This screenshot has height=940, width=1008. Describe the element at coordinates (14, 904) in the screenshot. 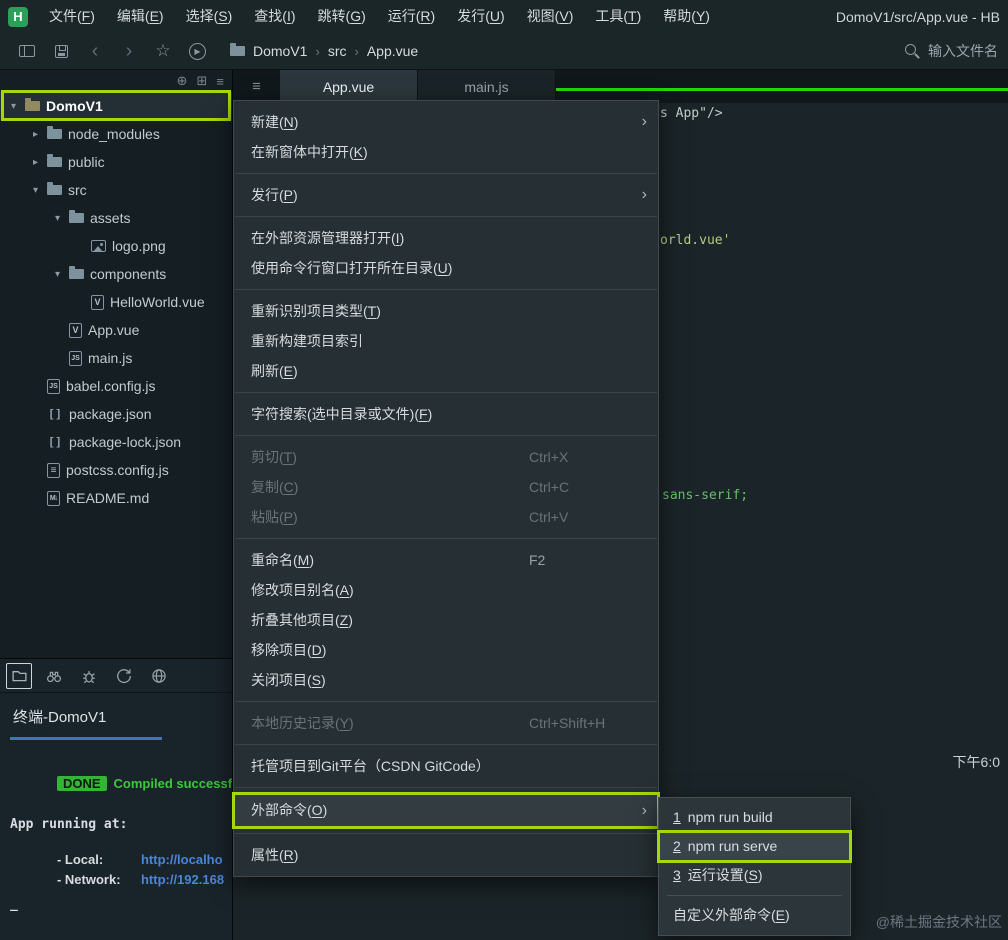

I see `terminal-cursor: _` at that location.